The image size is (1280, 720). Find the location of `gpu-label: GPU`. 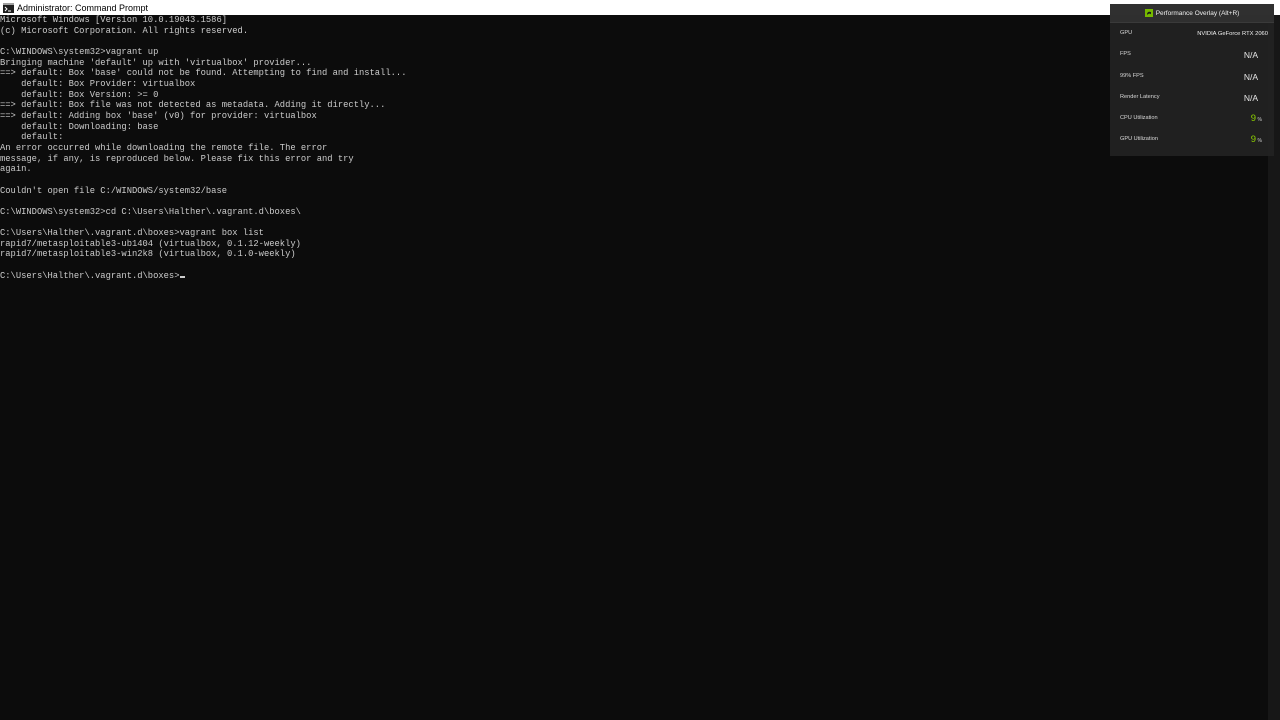

gpu-label: GPU is located at coordinates (1126, 33).